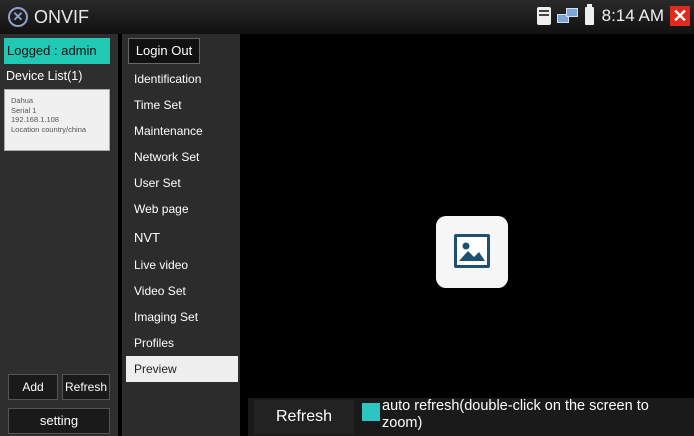 The height and width of the screenshot is (436, 694). What do you see at coordinates (600, 15) in the screenshot?
I see `status-area: 8:14 AM` at bounding box center [600, 15].